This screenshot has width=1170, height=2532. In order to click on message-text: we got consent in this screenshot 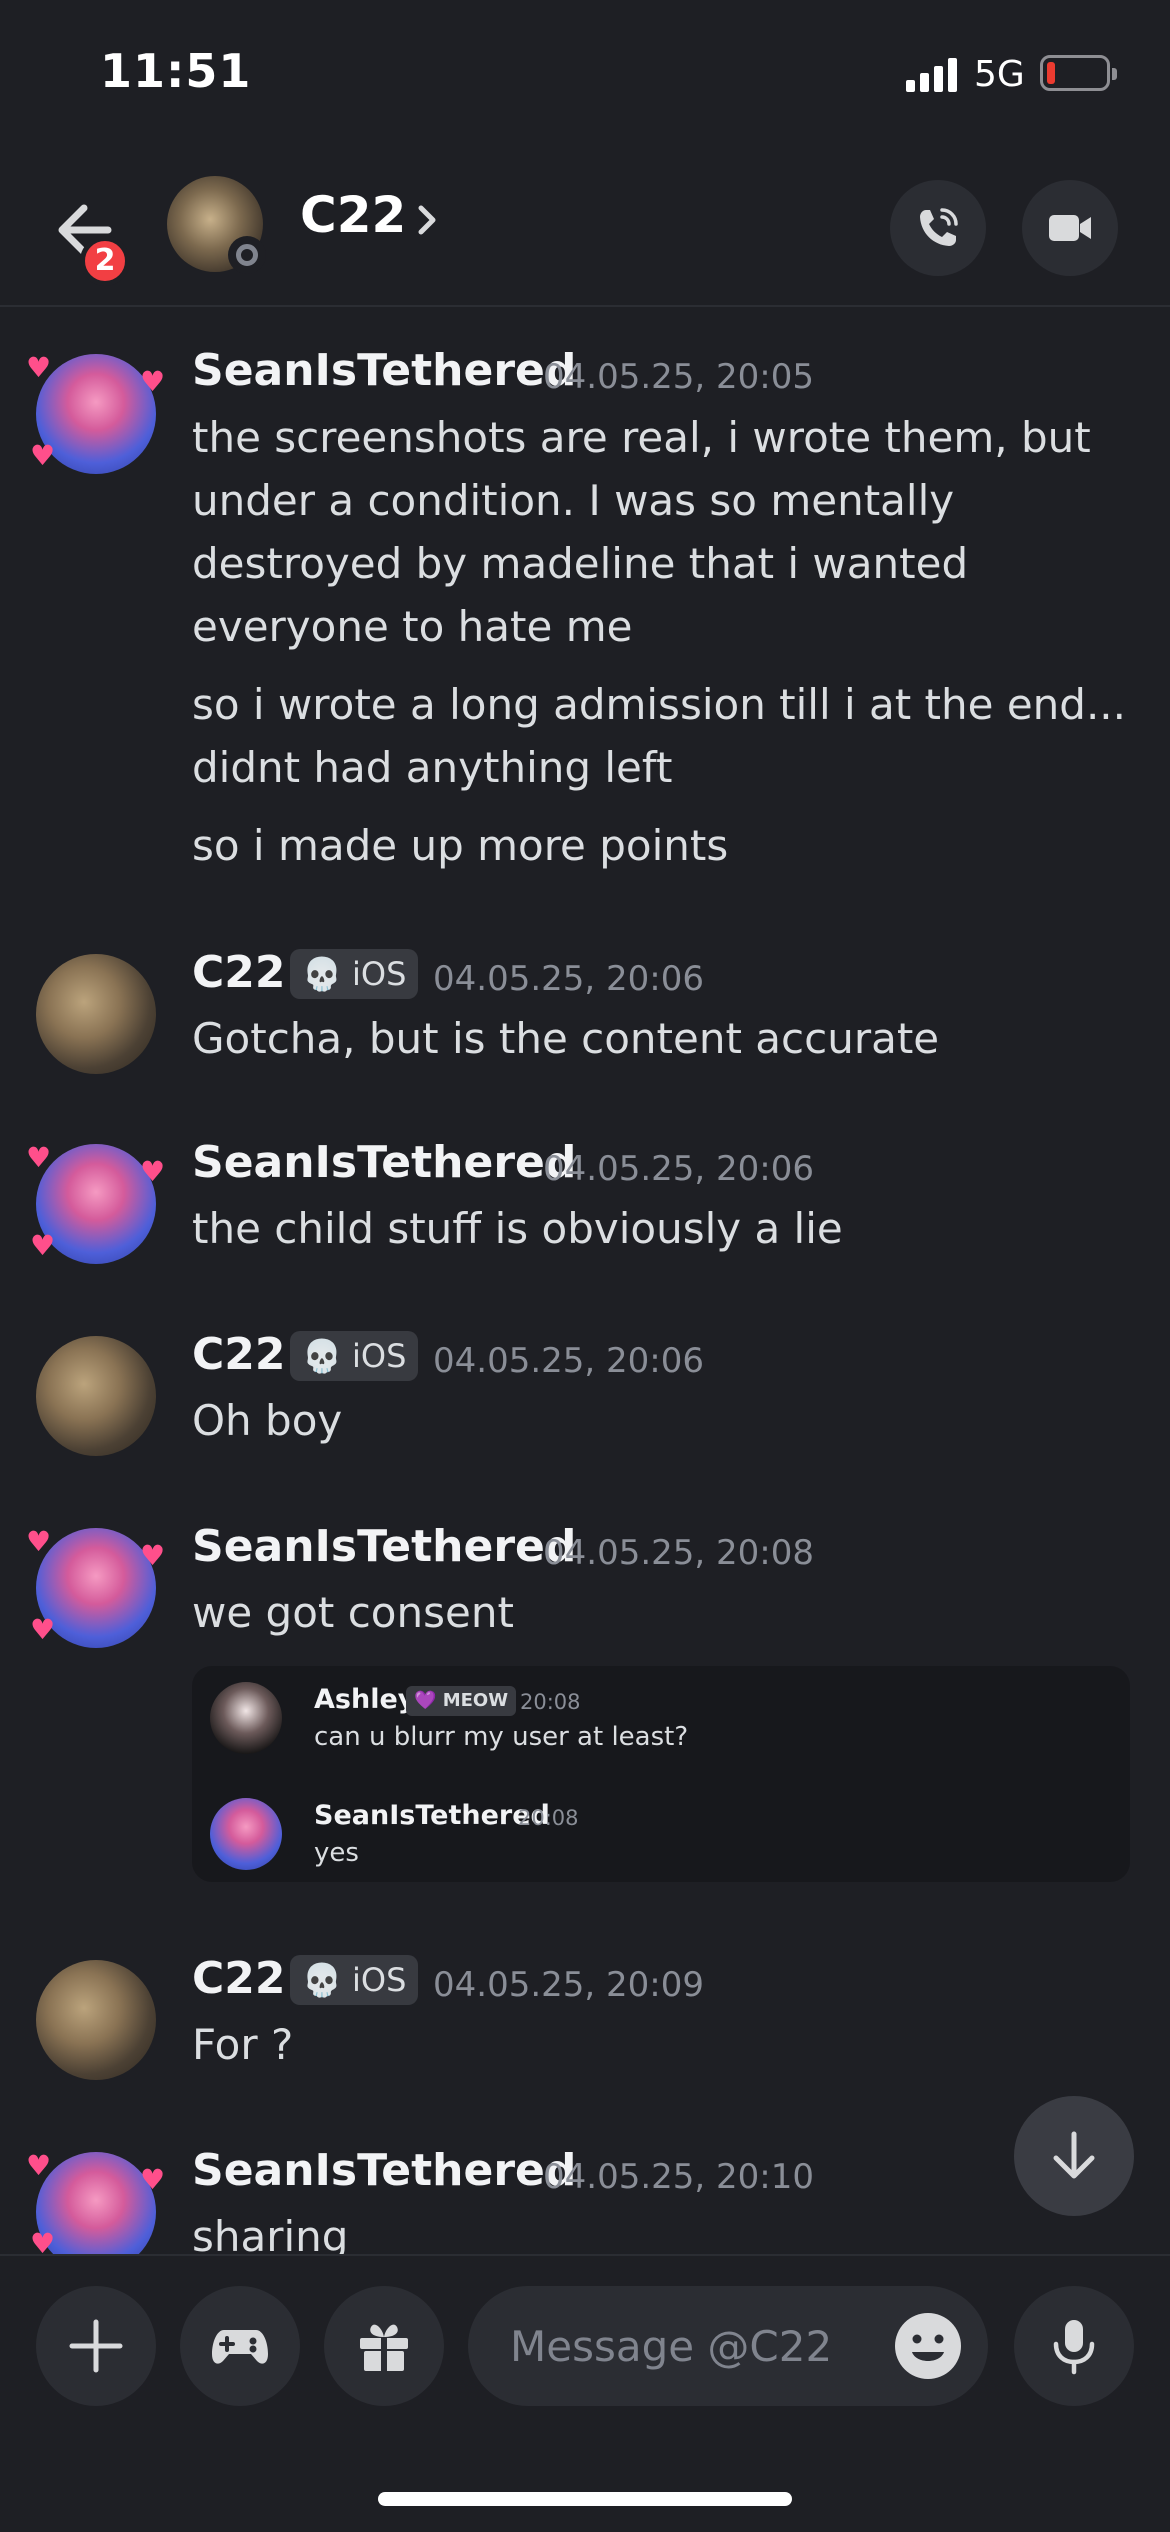, I will do `click(353, 1612)`.